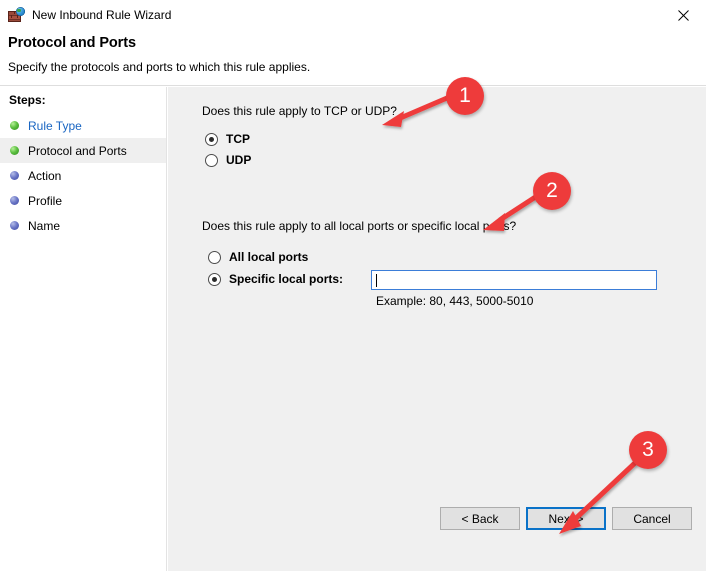 The image size is (706, 571). I want to click on specific-ports-input, so click(514, 280).